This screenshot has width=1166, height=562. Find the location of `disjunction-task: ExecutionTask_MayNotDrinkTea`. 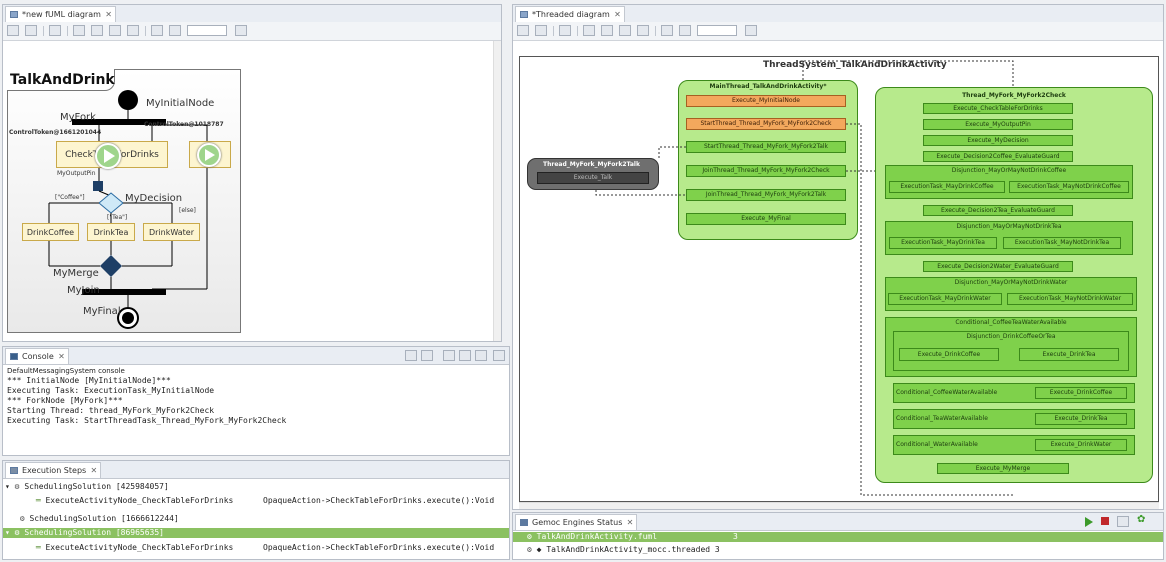

disjunction-task: ExecutionTask_MayNotDrinkTea is located at coordinates (1062, 243).